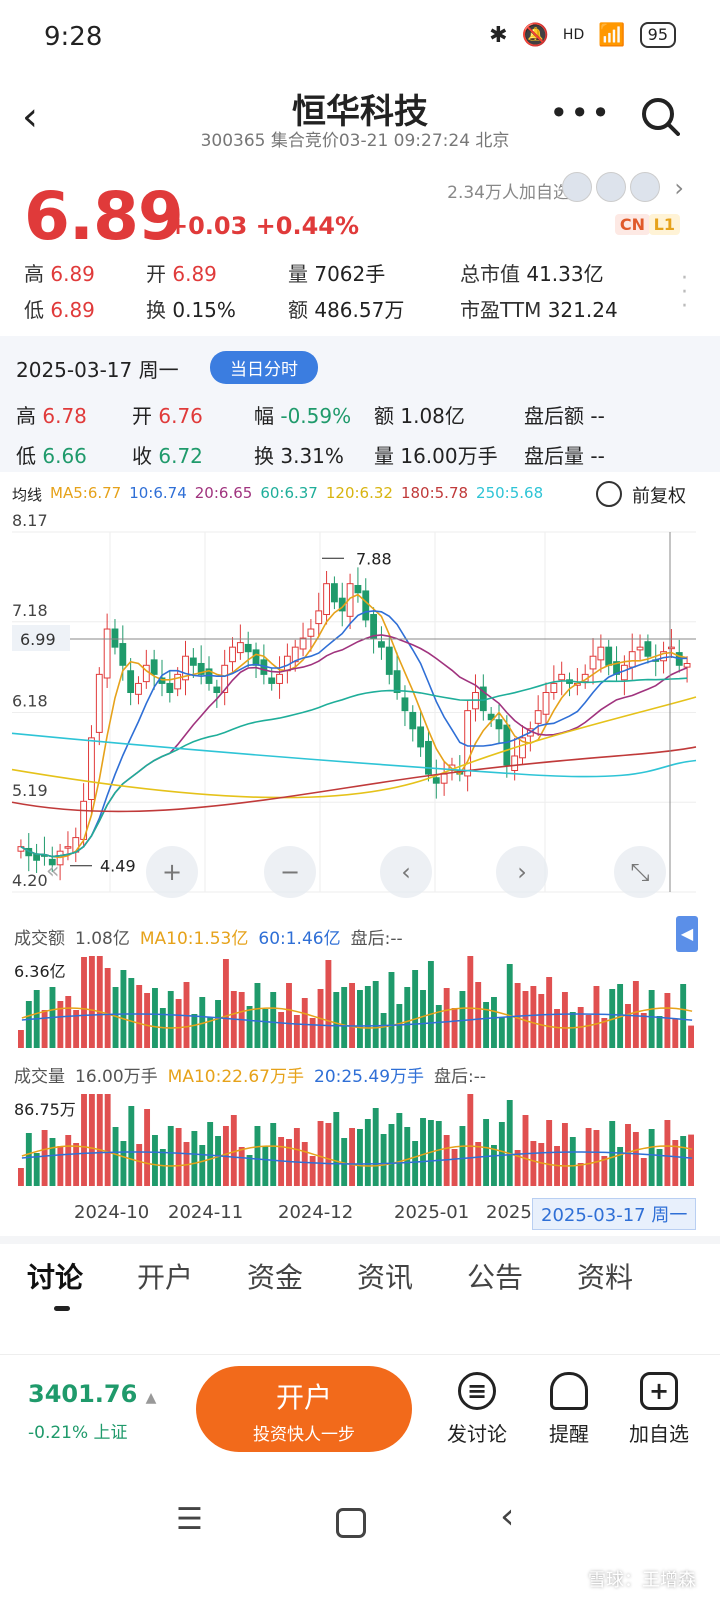 The width and height of the screenshot is (720, 1600). What do you see at coordinates (299, 939) in the screenshot?
I see `turnover-ma60: 60:1.46亿` at bounding box center [299, 939].